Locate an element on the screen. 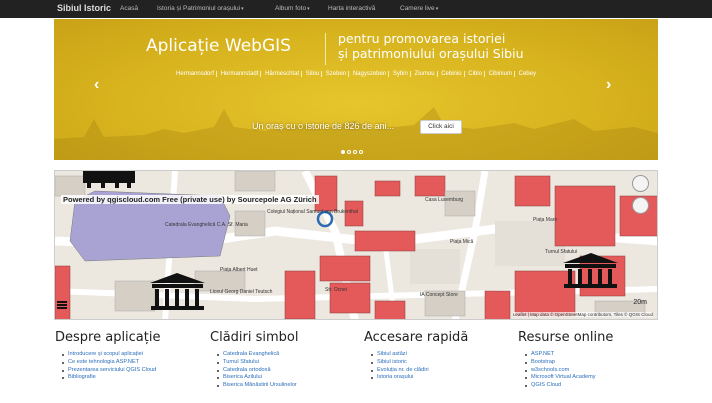 The image size is (712, 403). menu-icon is located at coordinates (62, 305).